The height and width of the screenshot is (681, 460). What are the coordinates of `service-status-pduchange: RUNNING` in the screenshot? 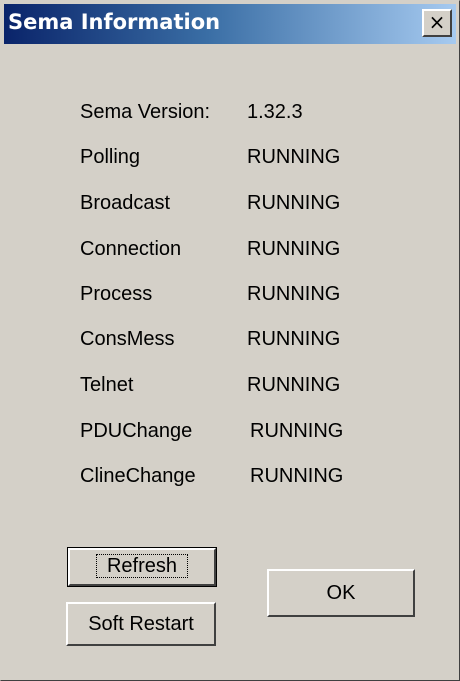 It's located at (297, 431).